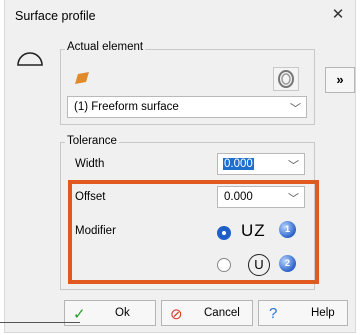  I want to click on cancel-button: ⊘ Cancel, so click(207, 313).